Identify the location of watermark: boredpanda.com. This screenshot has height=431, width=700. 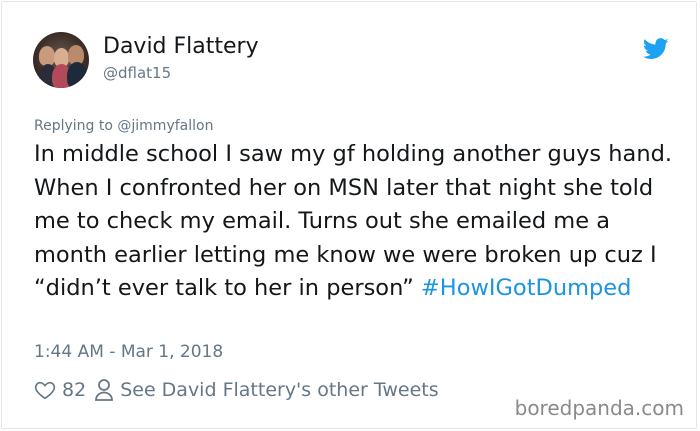
(599, 408).